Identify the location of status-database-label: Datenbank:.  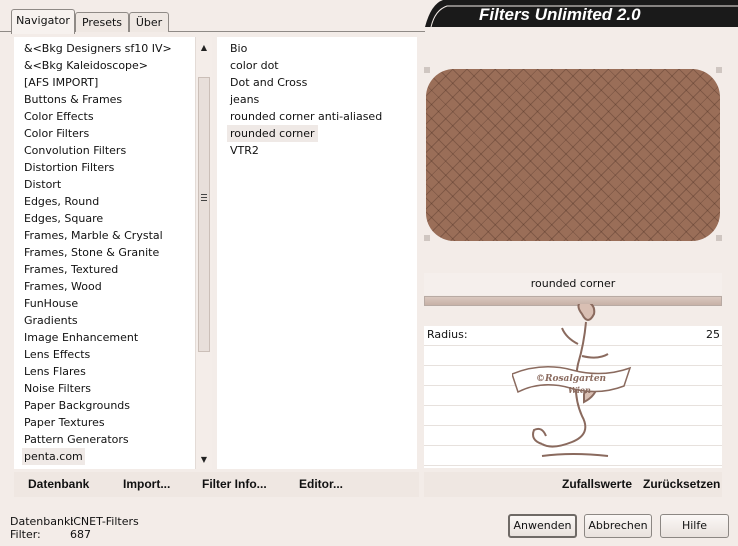
(42, 521).